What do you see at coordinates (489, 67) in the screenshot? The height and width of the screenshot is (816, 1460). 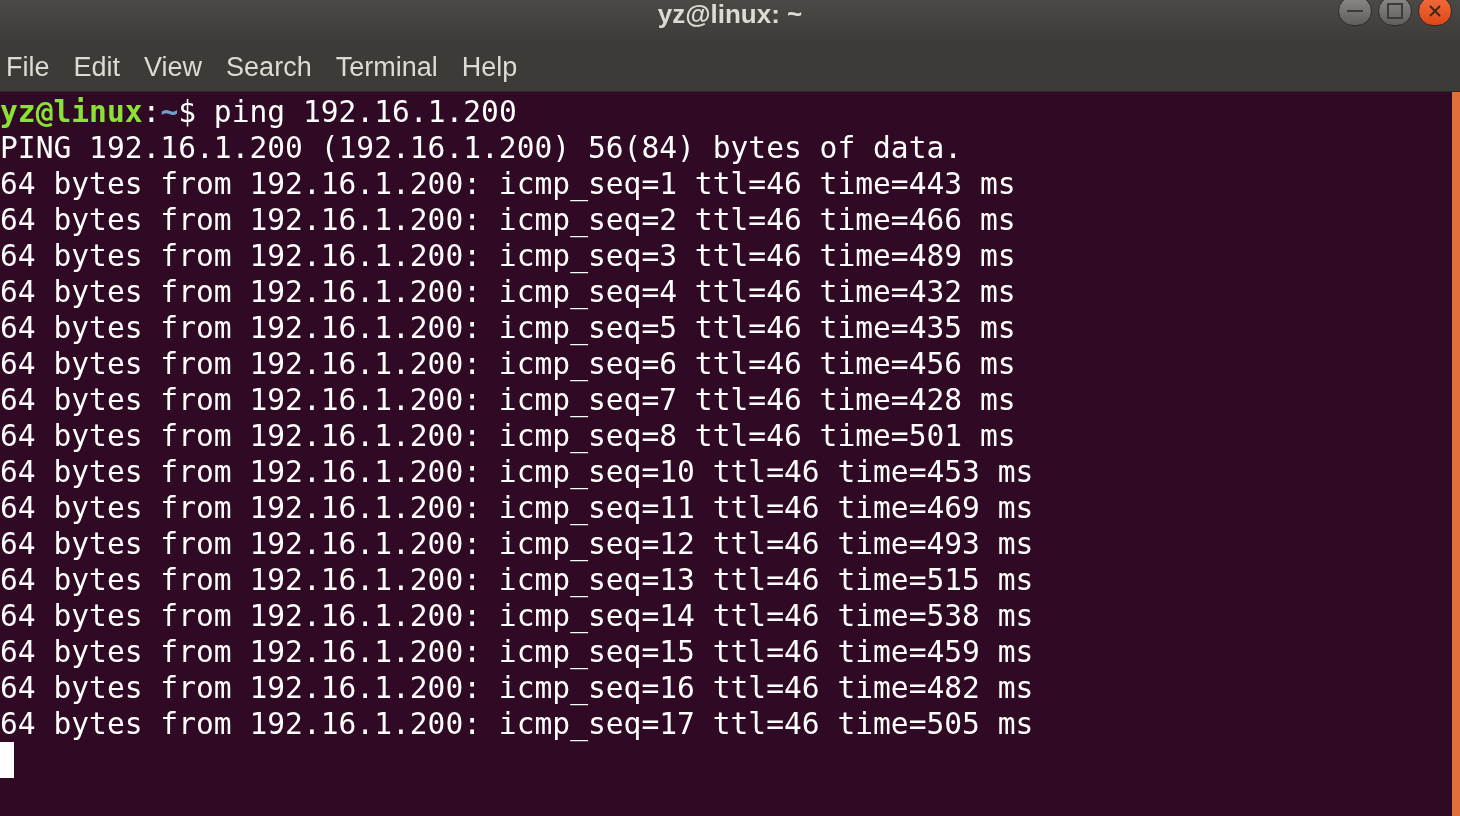 I see `menu-item: Help` at bounding box center [489, 67].